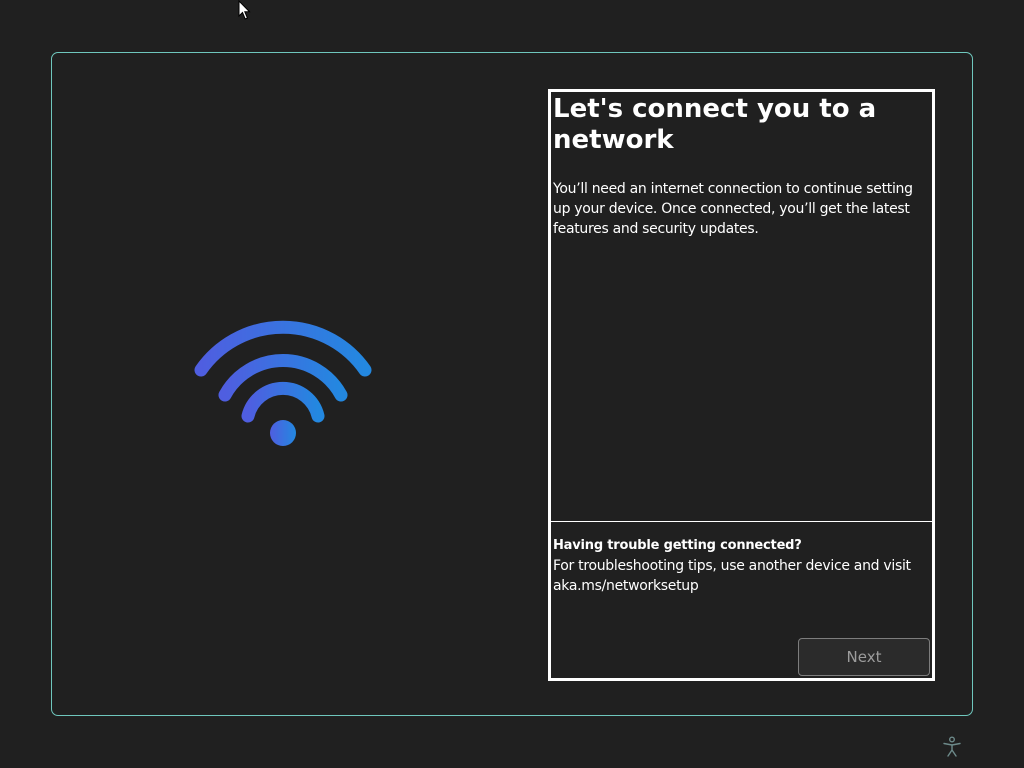 This screenshot has width=1024, height=768. I want to click on help-title: Having trouble getting connected?, so click(677, 545).